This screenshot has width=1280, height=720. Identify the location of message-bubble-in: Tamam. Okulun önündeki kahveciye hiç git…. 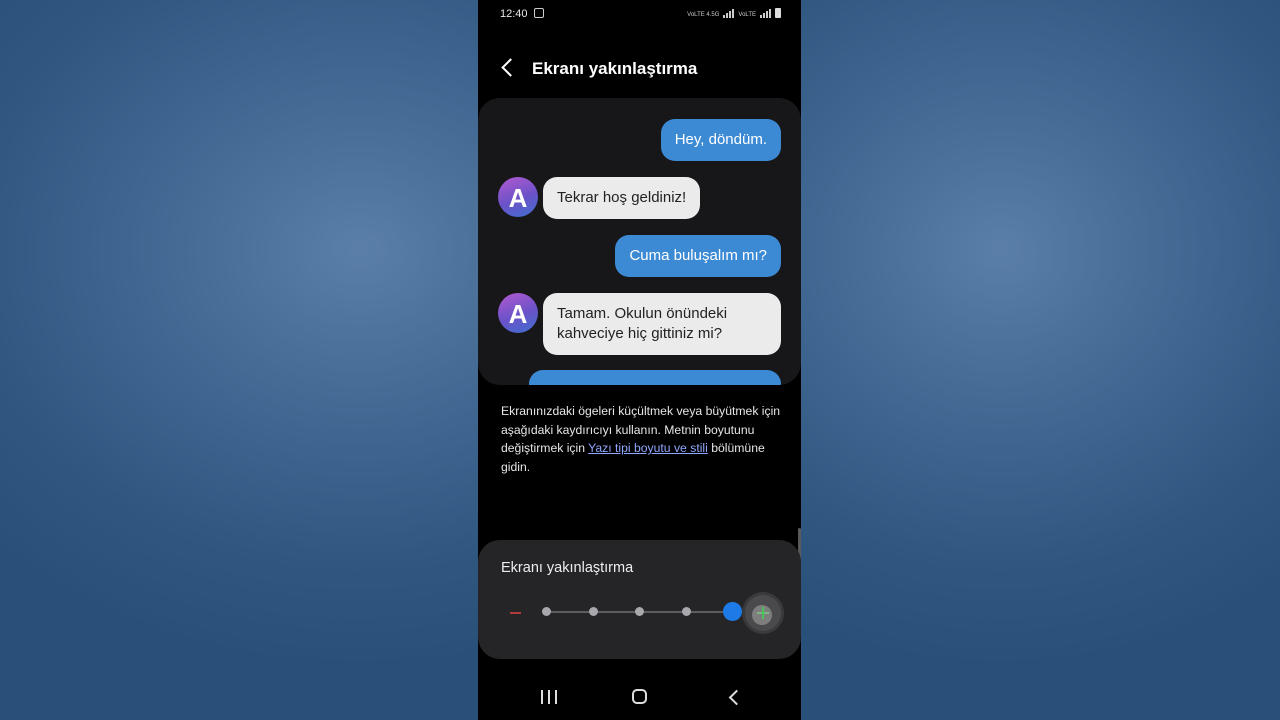
(662, 324).